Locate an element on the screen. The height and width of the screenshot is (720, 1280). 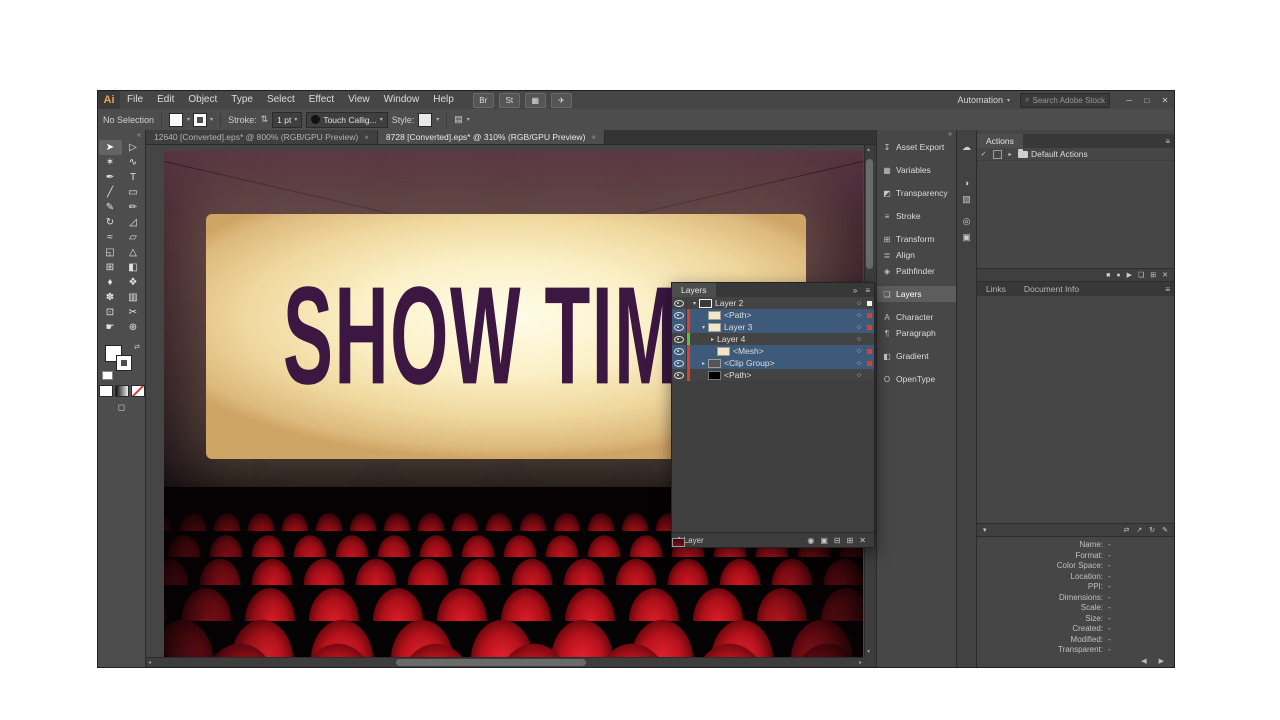
relink-icon: ⇄ is located at coordinates (1127, 530).